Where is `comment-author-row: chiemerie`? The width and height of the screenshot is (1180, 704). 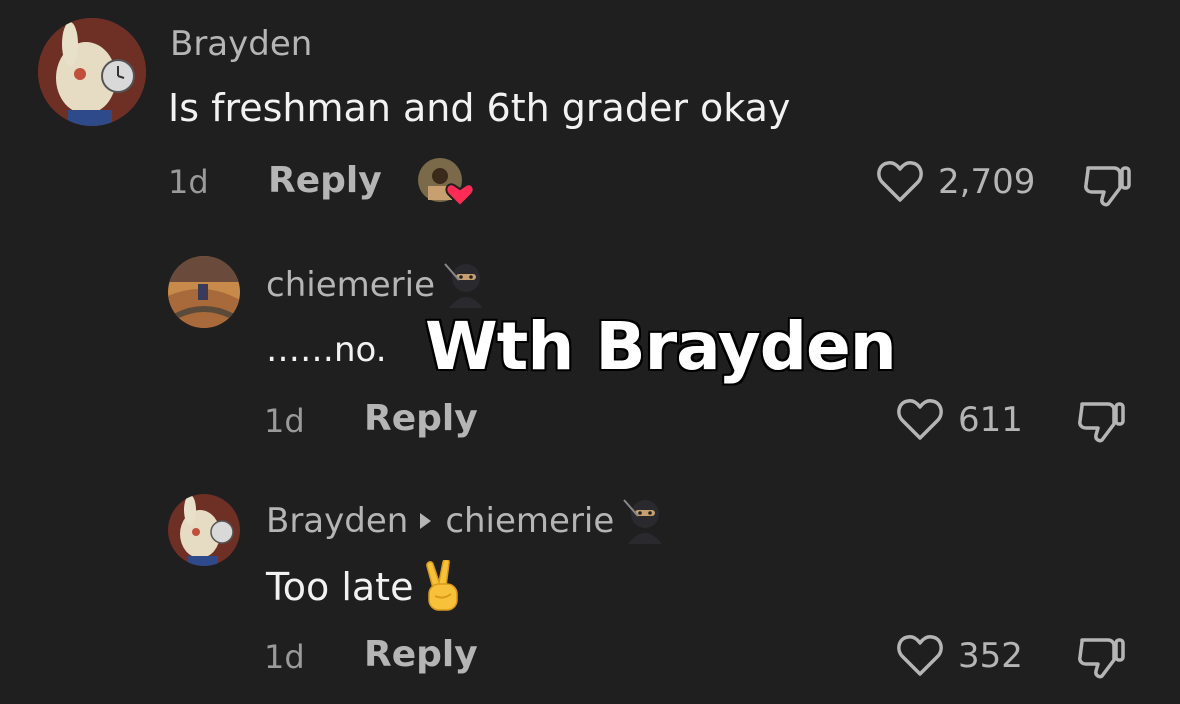 comment-author-row: chiemerie is located at coordinates (377, 285).